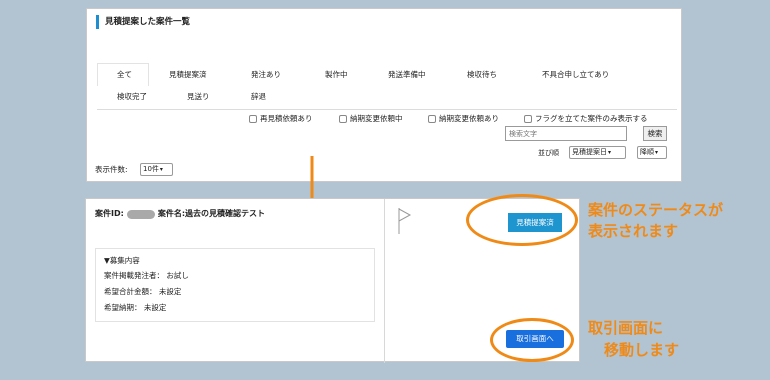  Describe the element at coordinates (258, 97) in the screenshot. I see `tab-declined: 辞退` at that location.